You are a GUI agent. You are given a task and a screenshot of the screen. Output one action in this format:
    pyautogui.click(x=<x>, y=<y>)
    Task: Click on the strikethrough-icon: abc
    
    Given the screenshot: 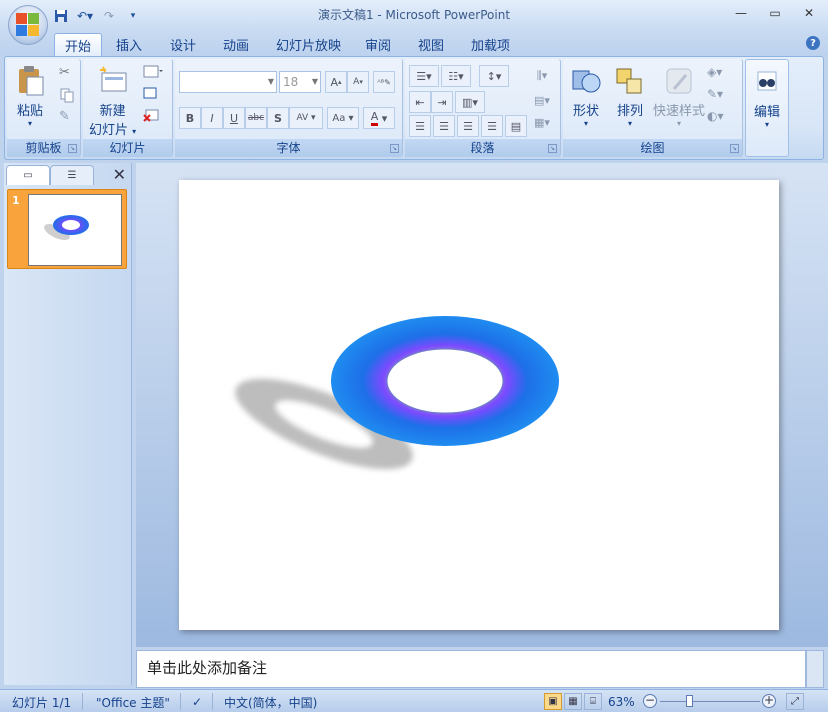 What is the action you would take?
    pyautogui.click(x=256, y=118)
    